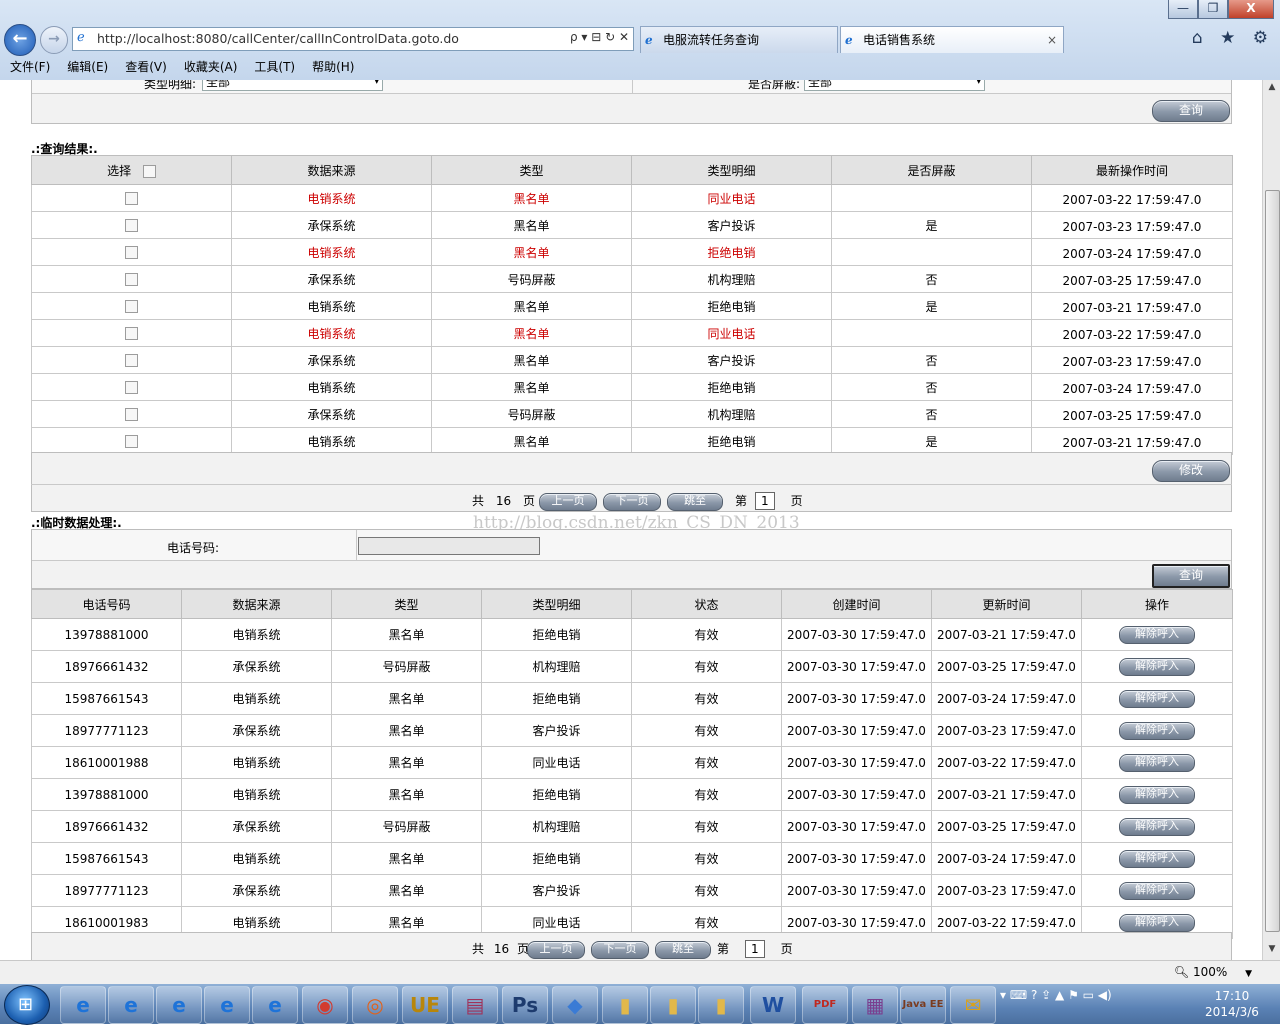 The height and width of the screenshot is (1025, 1280). What do you see at coordinates (1056, 995) in the screenshot?
I see `system-tray: ▾ ⌨ ? ⇪ ▲ ⚑ ▭ ◀)` at bounding box center [1056, 995].